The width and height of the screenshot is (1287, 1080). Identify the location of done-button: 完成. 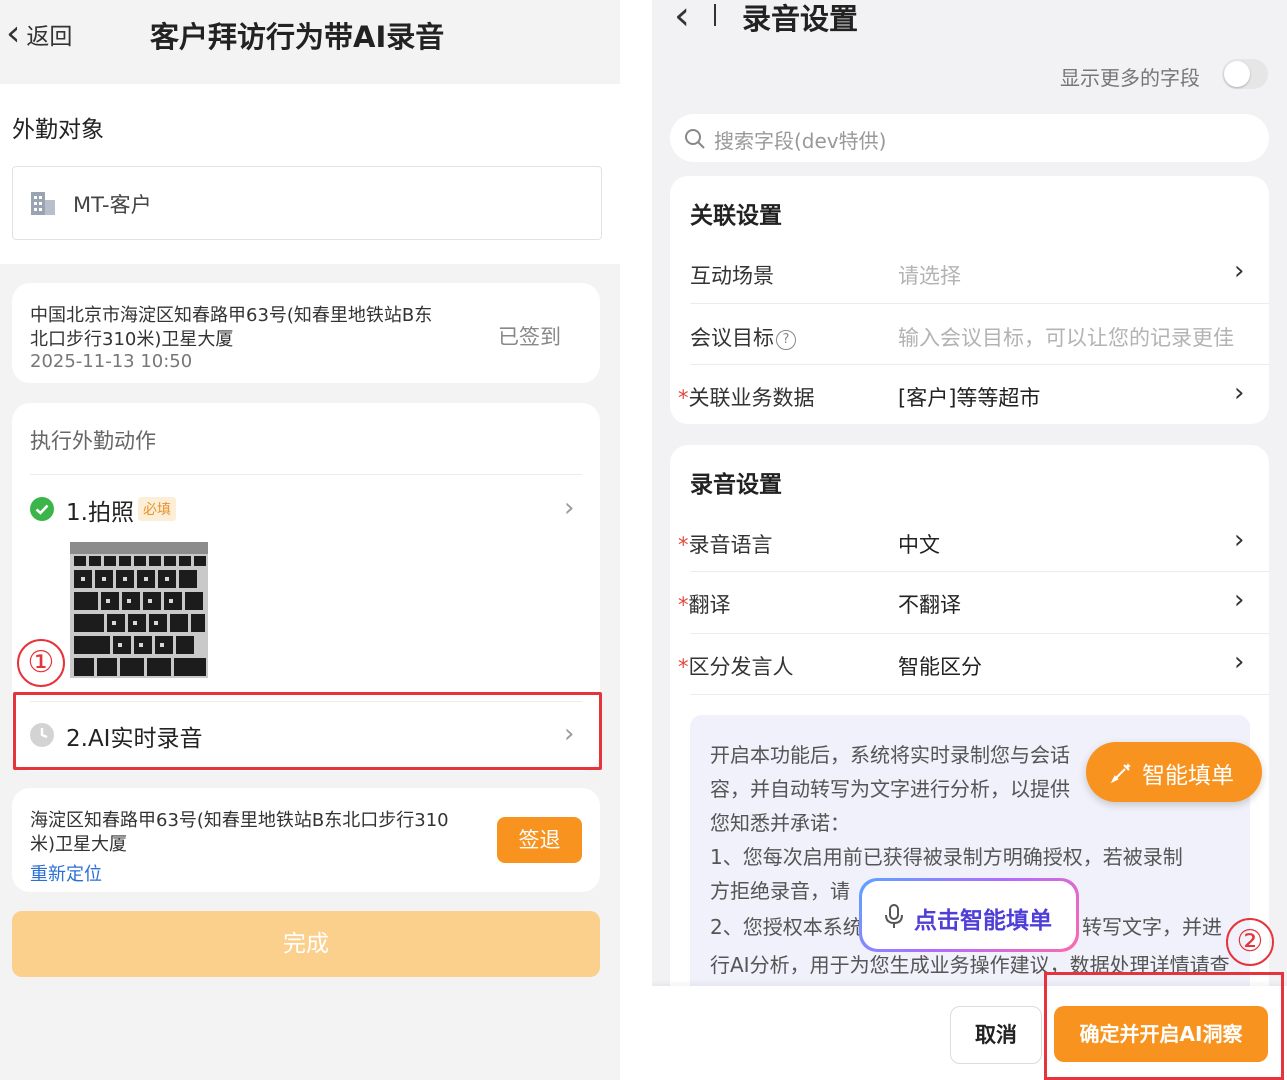
(306, 944).